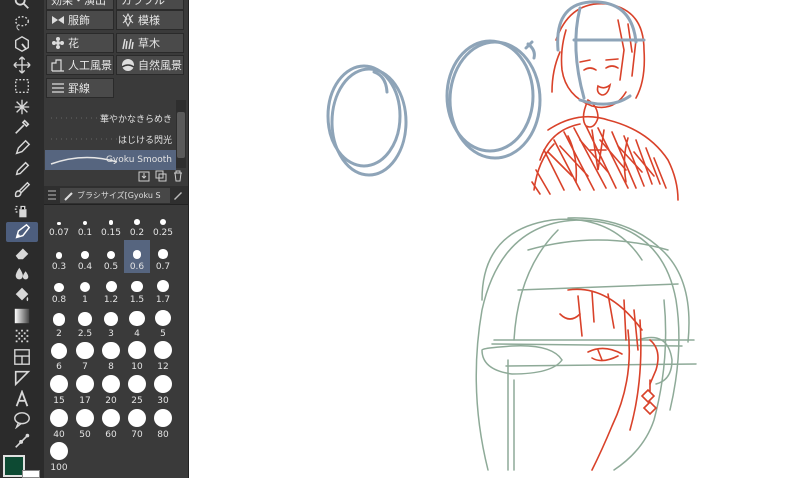  What do you see at coordinates (111, 323) in the screenshot?
I see `brush-size-cell: 3` at bounding box center [111, 323].